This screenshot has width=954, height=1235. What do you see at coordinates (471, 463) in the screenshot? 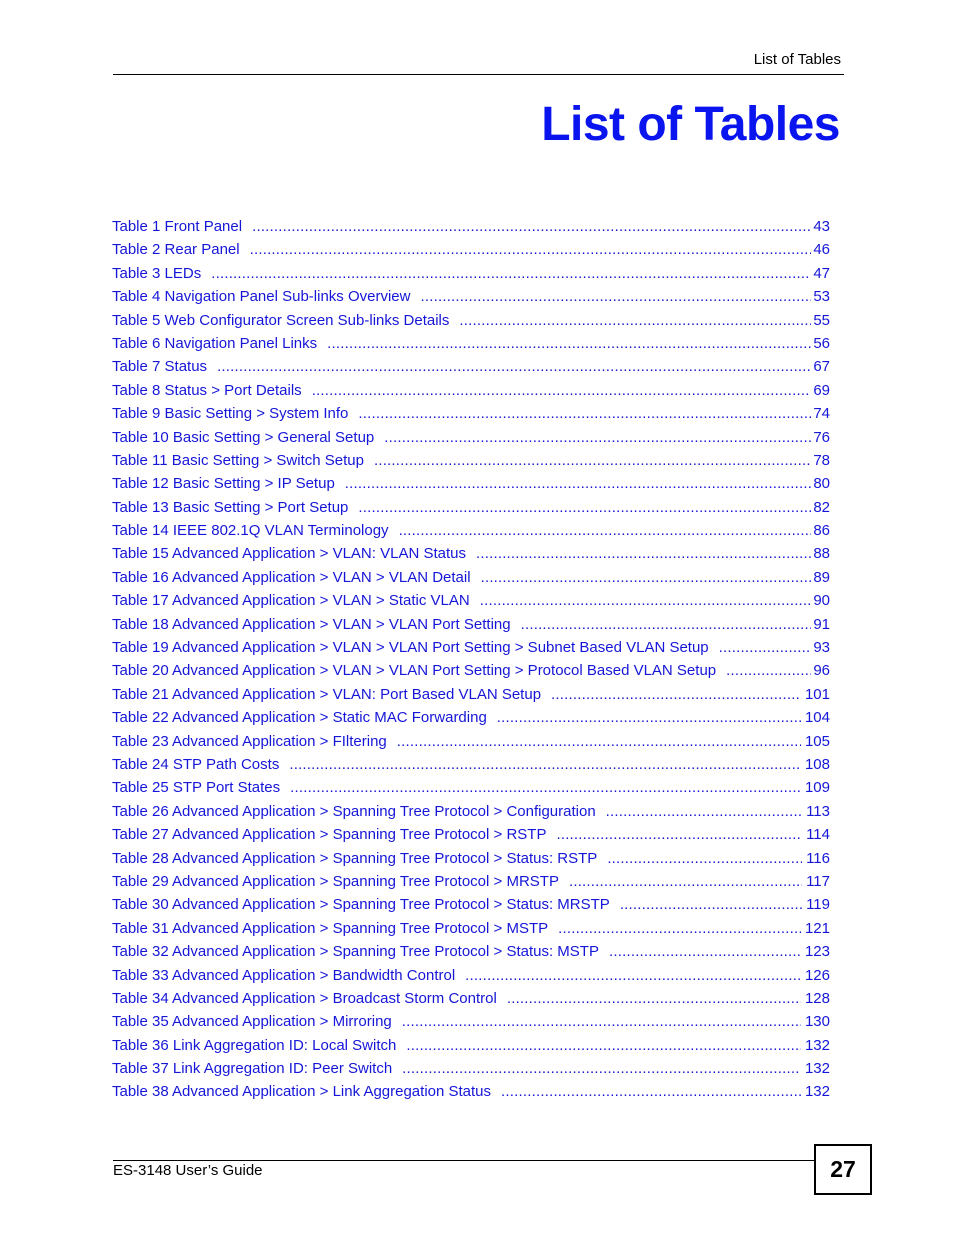
I see `toc-entry-11: Table 11 Basic Setting > Switch Setup 78` at bounding box center [471, 463].